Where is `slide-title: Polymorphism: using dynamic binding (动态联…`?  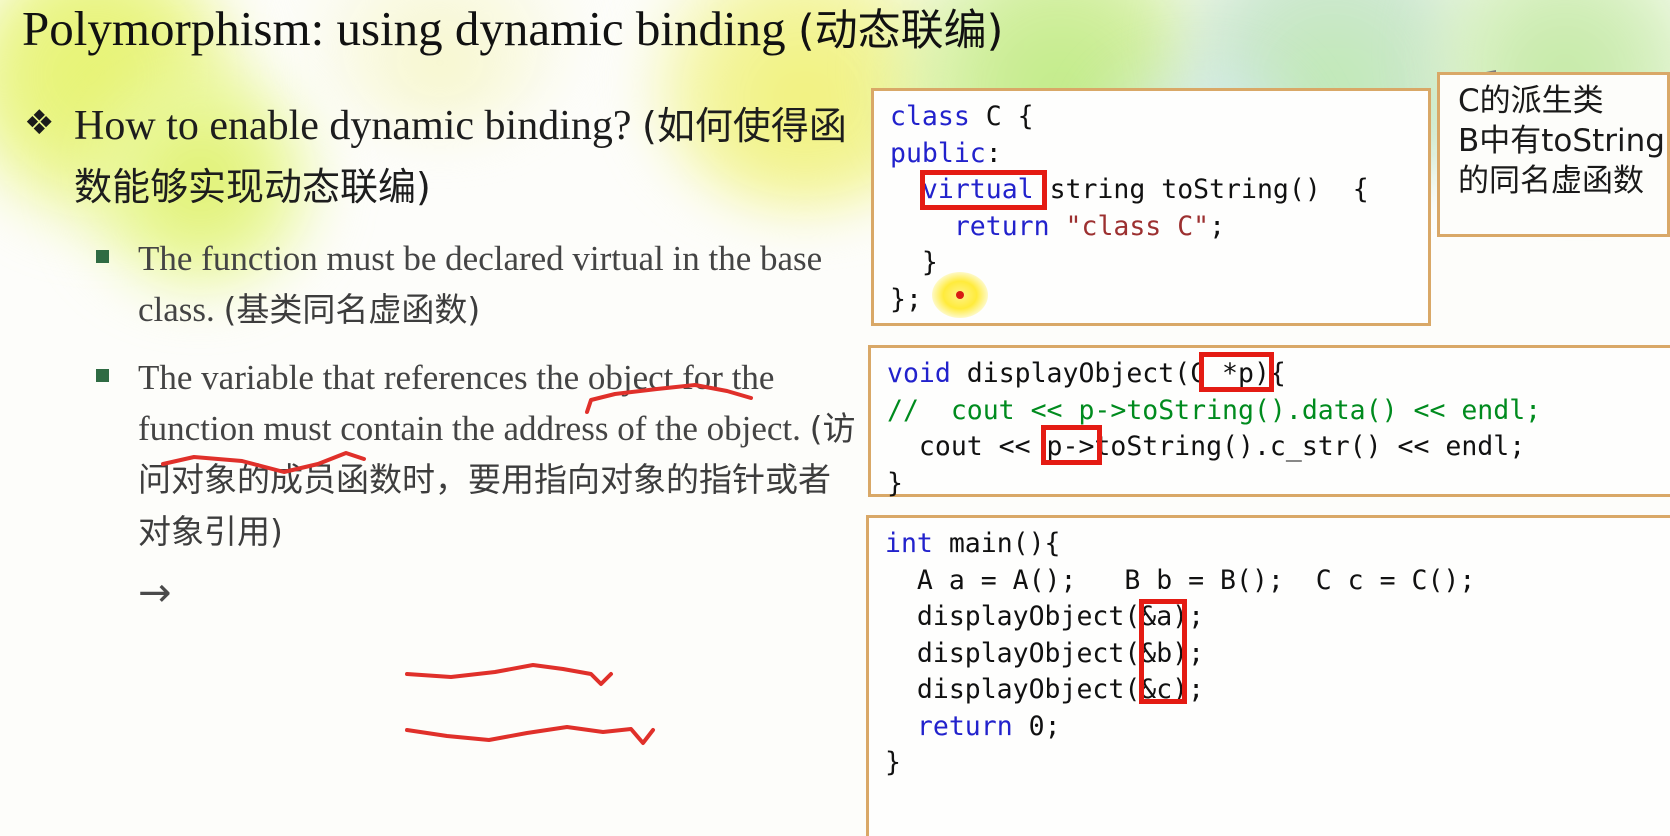
slide-title: Polymorphism: using dynamic binding (动态联… is located at coordinates (513, 29).